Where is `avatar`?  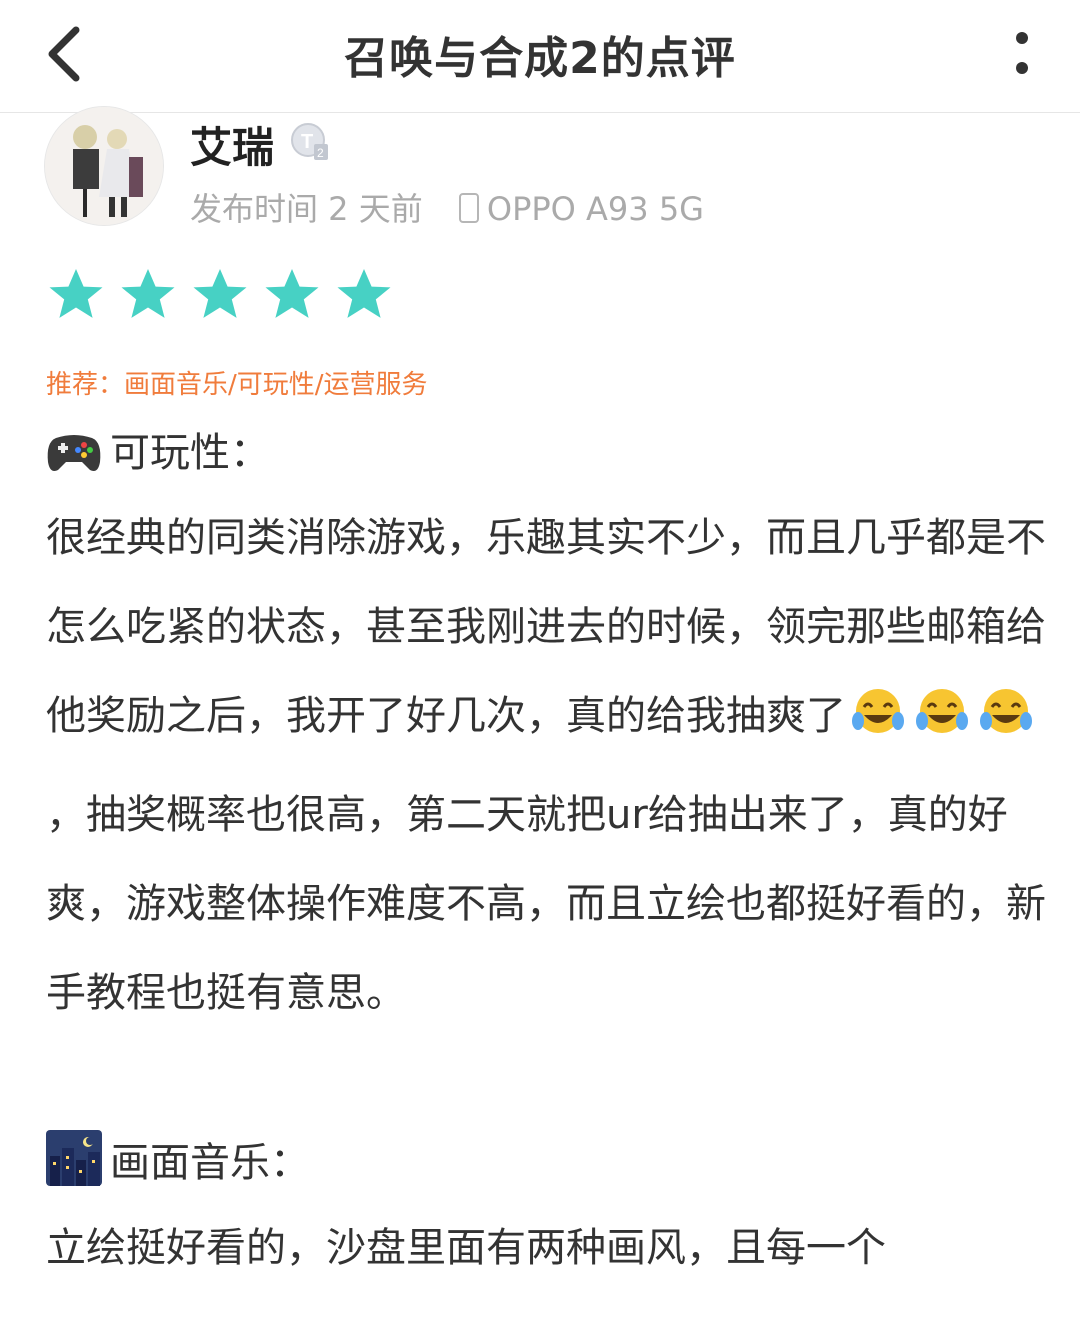
avatar is located at coordinates (104, 166).